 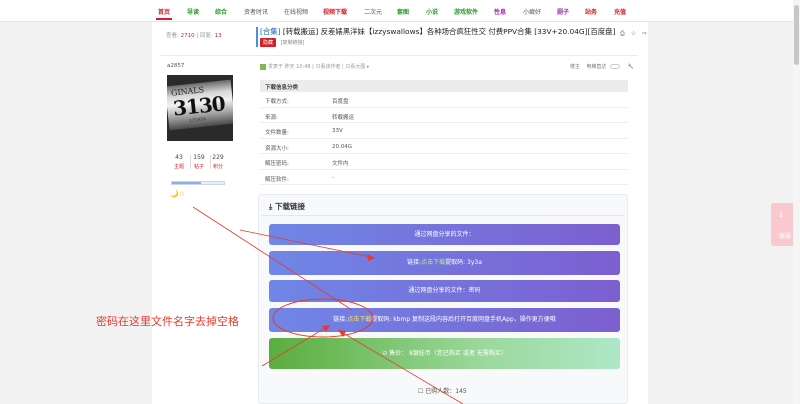 What do you see at coordinates (268, 42) in the screenshot?
I see `hidden-tag: 隐藏` at bounding box center [268, 42].